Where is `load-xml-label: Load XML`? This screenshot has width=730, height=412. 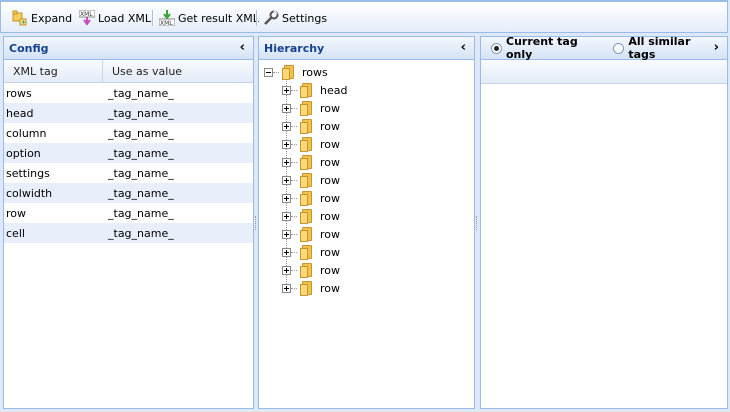 load-xml-label: Load XML is located at coordinates (125, 18).